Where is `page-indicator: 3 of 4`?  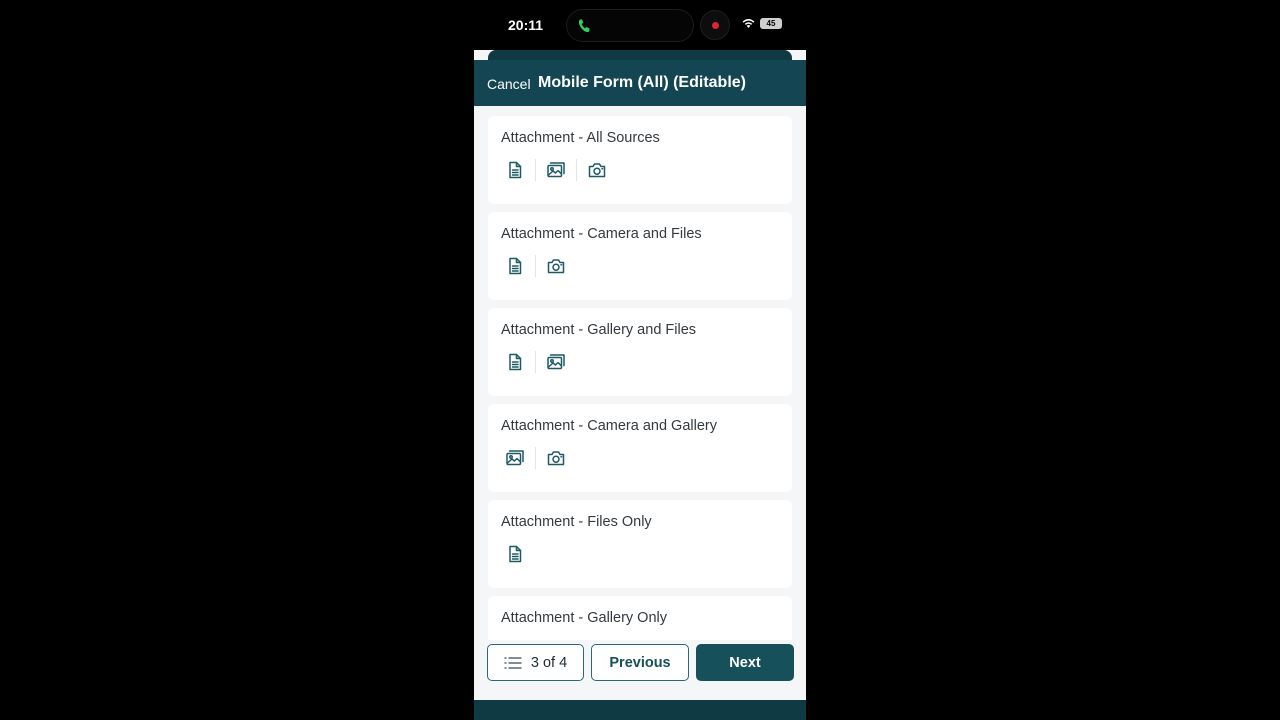
page-indicator: 3 of 4 is located at coordinates (549, 662).